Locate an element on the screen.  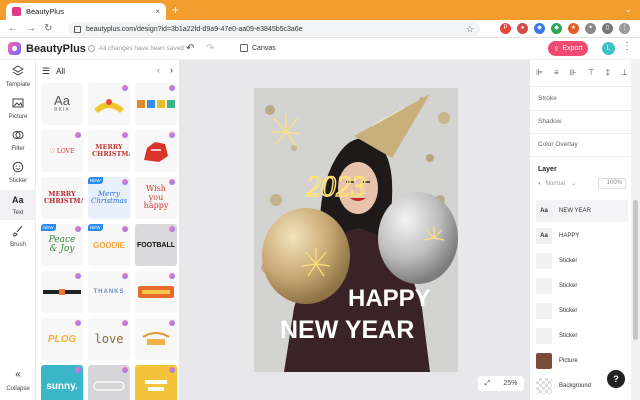
panel-scrollbar is located at coordinates (635, 230).